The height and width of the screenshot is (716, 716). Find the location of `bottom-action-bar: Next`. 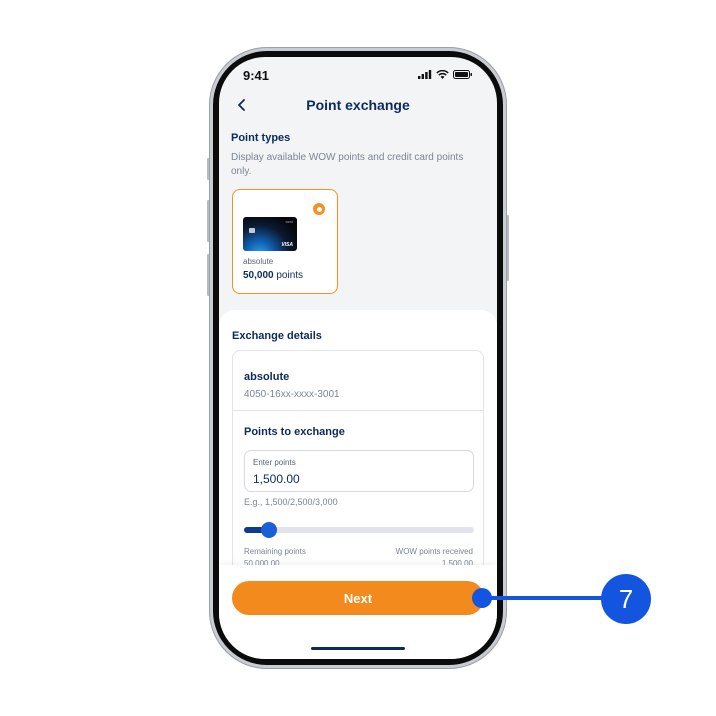

bottom-action-bar: Next is located at coordinates (358, 612).